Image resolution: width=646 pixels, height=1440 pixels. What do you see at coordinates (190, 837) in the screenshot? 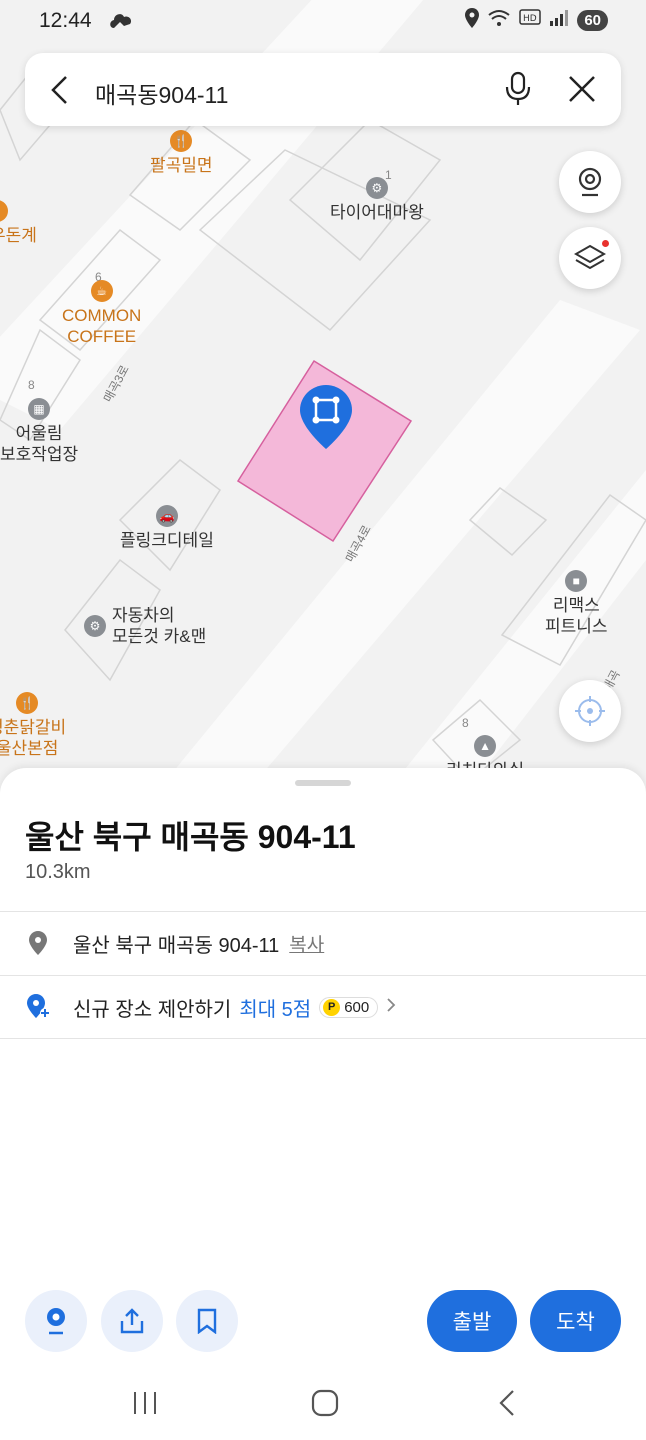
I see `place-title: 울산 북구 매곡동 904-11` at bounding box center [190, 837].